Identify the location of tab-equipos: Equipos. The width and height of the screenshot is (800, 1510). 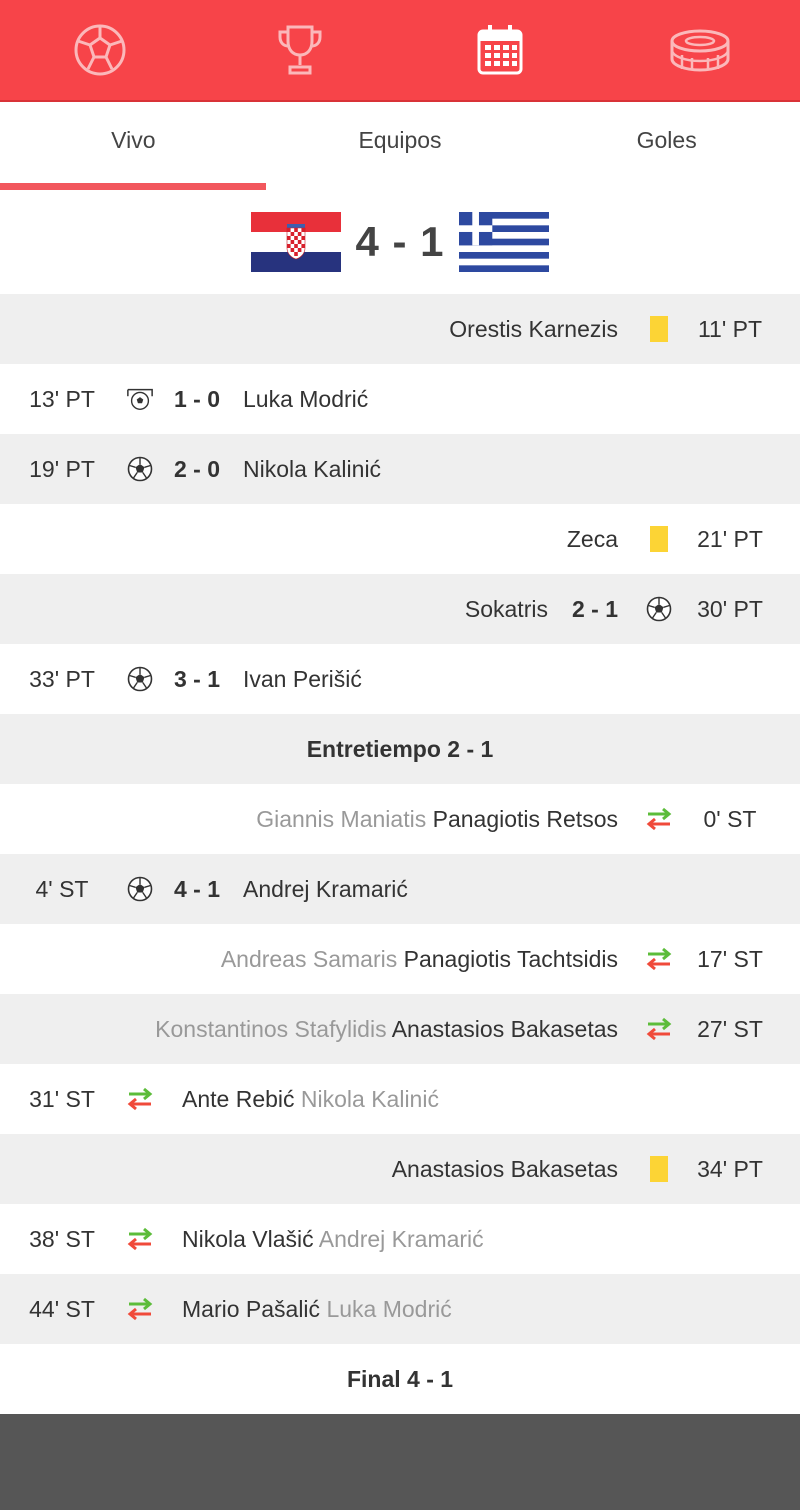
(400, 146).